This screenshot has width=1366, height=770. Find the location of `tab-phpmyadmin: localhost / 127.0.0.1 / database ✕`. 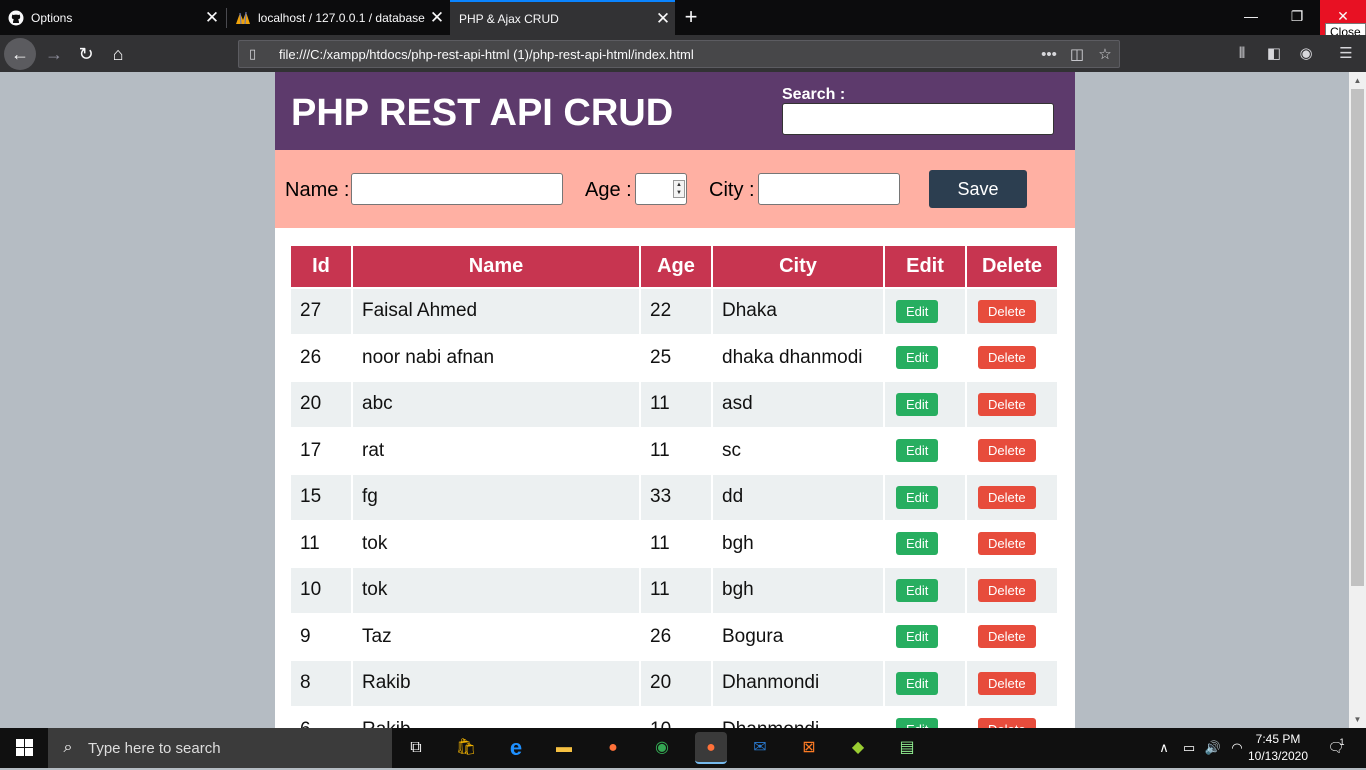

tab-phpmyadmin: localhost / 127.0.0.1 / database ✕ is located at coordinates (338, 17).